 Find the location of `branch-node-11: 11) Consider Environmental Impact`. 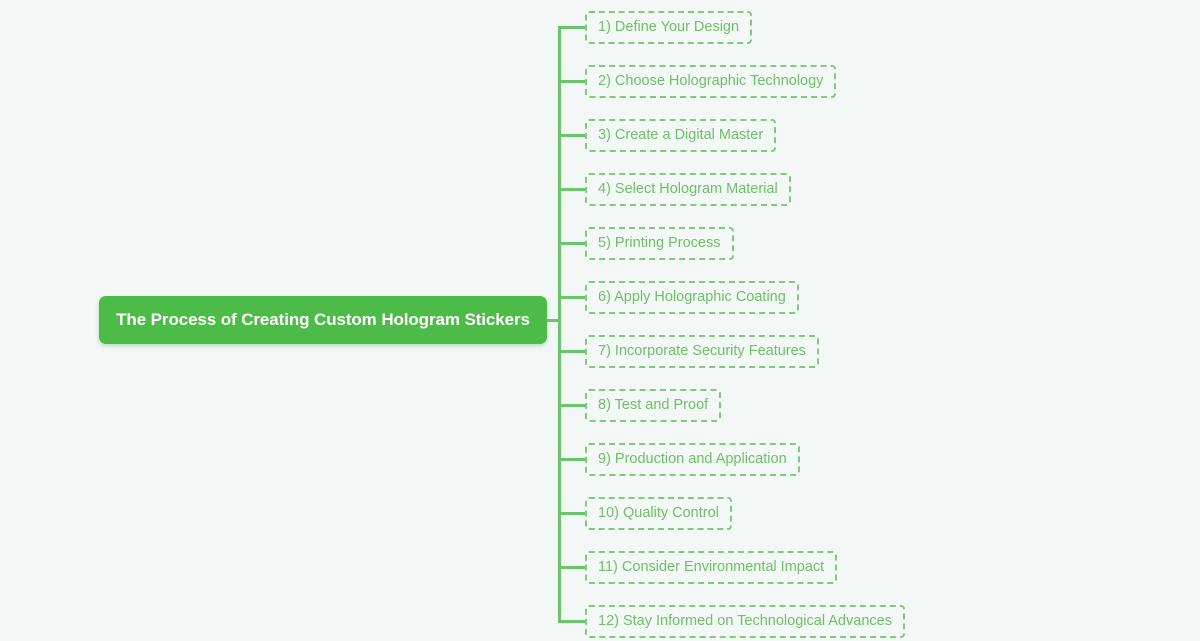

branch-node-11: 11) Consider Environmental Impact is located at coordinates (711, 567).